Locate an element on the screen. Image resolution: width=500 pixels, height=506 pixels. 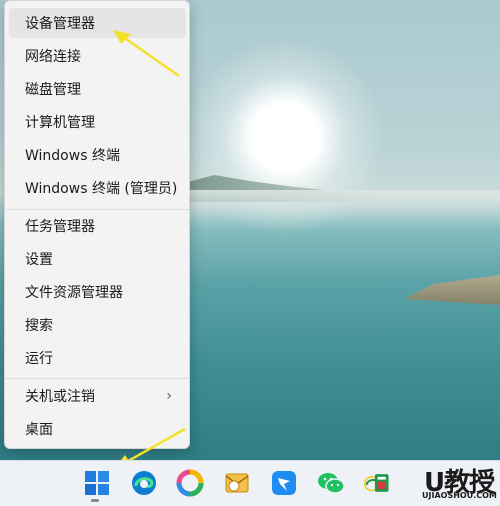
menu-item-label: 网络连接 is located at coordinates (53, 57).